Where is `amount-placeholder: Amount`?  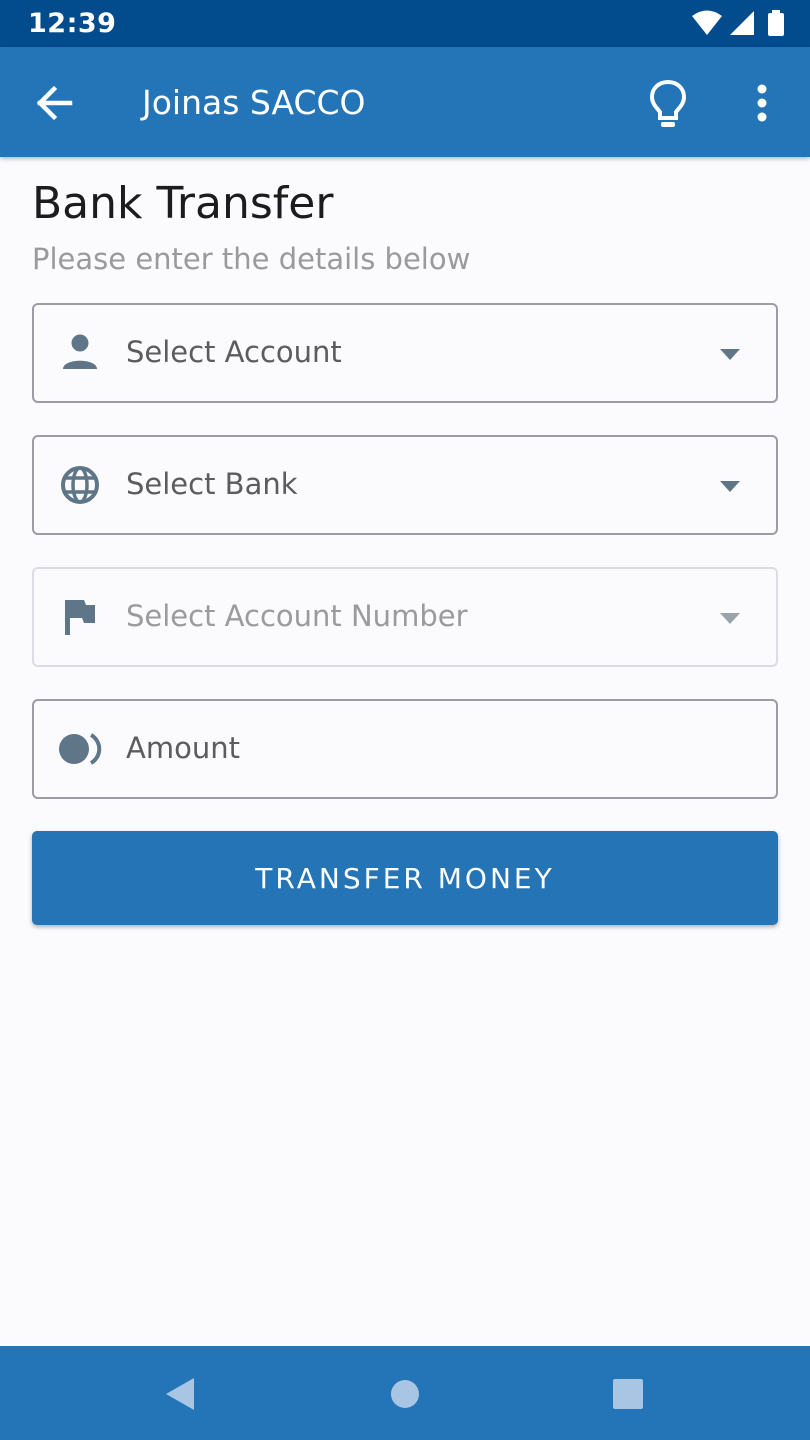 amount-placeholder: Amount is located at coordinates (183, 748).